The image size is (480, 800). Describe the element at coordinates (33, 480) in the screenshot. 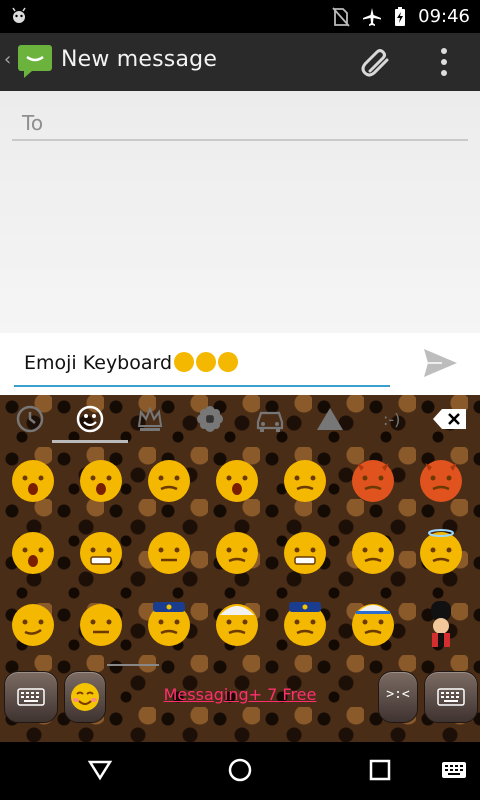

I see `dizzy-face-emoji` at that location.